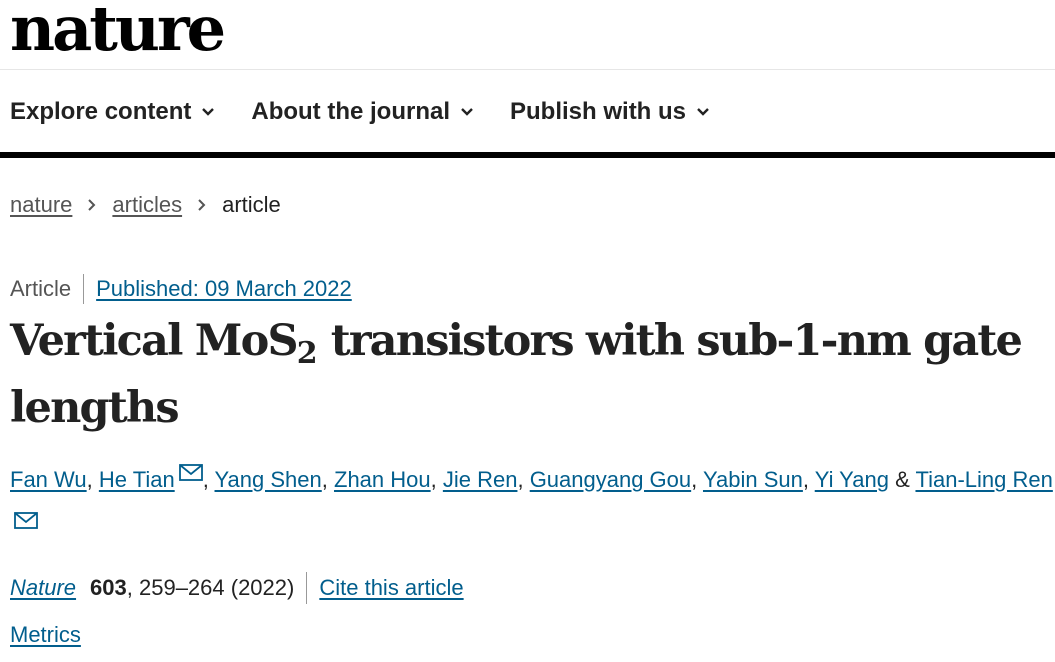 This screenshot has height=662, width=1055. Describe the element at coordinates (217, 588) in the screenshot. I see `pages-year: , 259–264 (2022)` at that location.